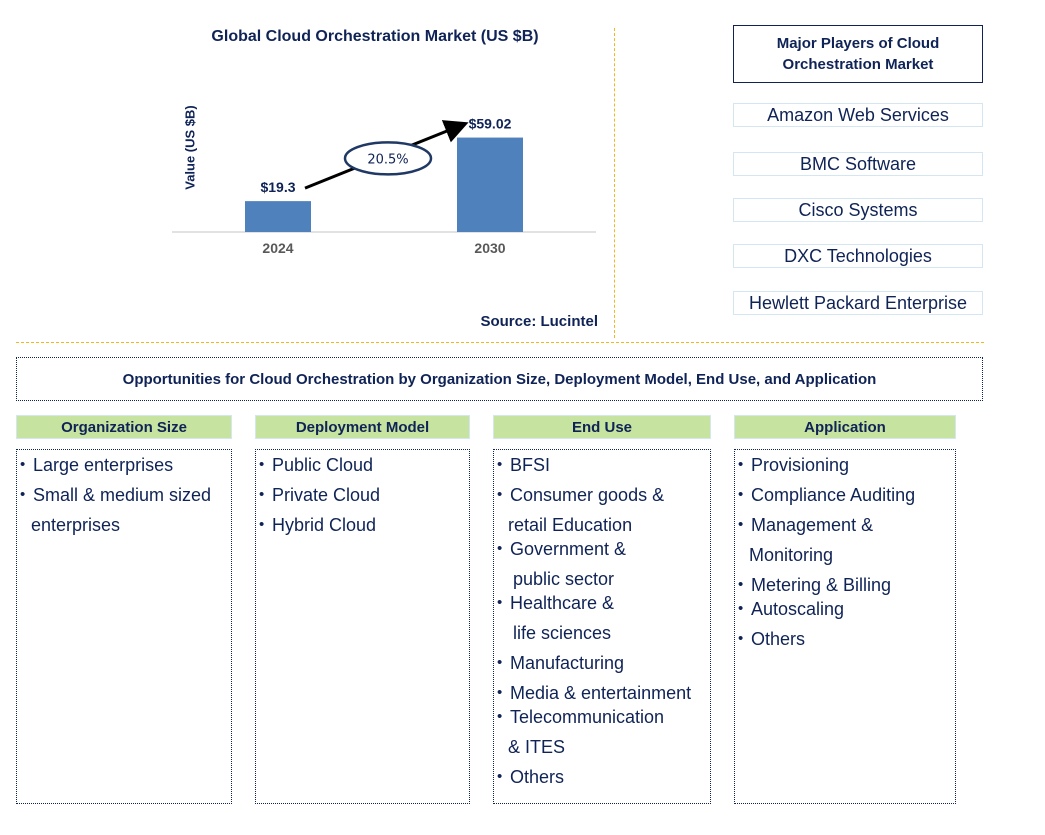 The width and height of the screenshot is (1045, 835). I want to click on bar-chart: $19.3 2024 $59.02 2030 20.5%, so click(384, 186).